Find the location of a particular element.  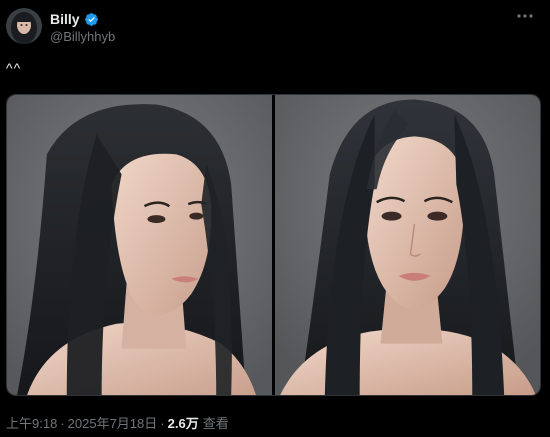

display-name: Billy is located at coordinates (65, 19).